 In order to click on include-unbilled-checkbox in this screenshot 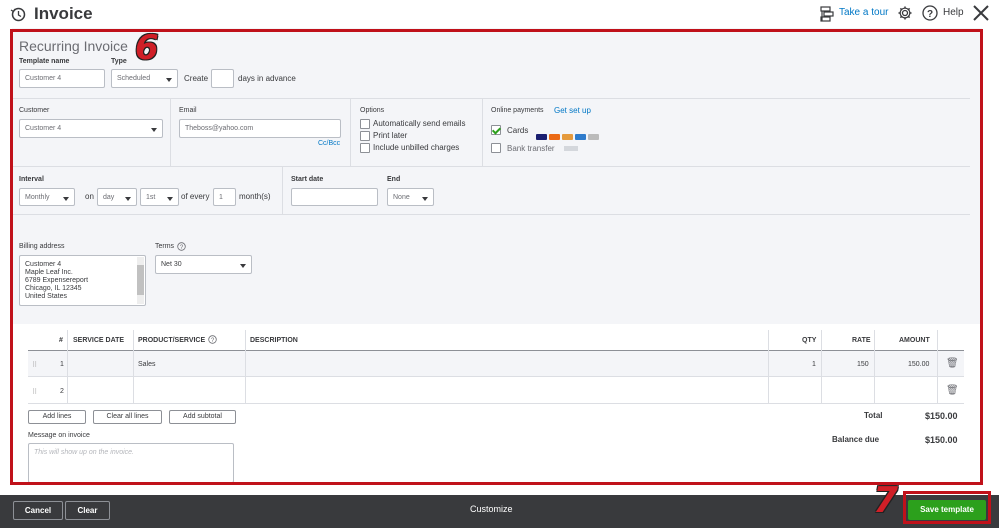, I will do `click(365, 148)`.